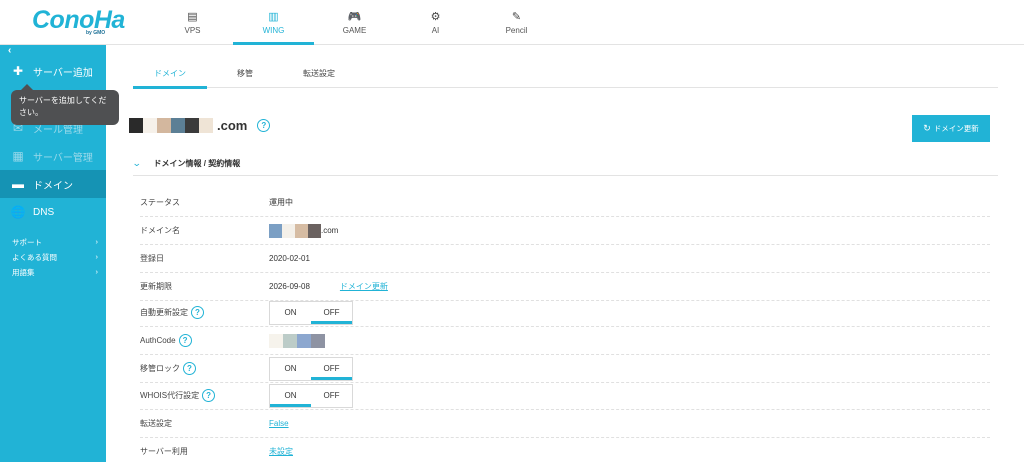 The width and height of the screenshot is (1024, 462). I want to click on row-expires: 更新期限 2026-09-08 ドメイン更新, so click(565, 287).